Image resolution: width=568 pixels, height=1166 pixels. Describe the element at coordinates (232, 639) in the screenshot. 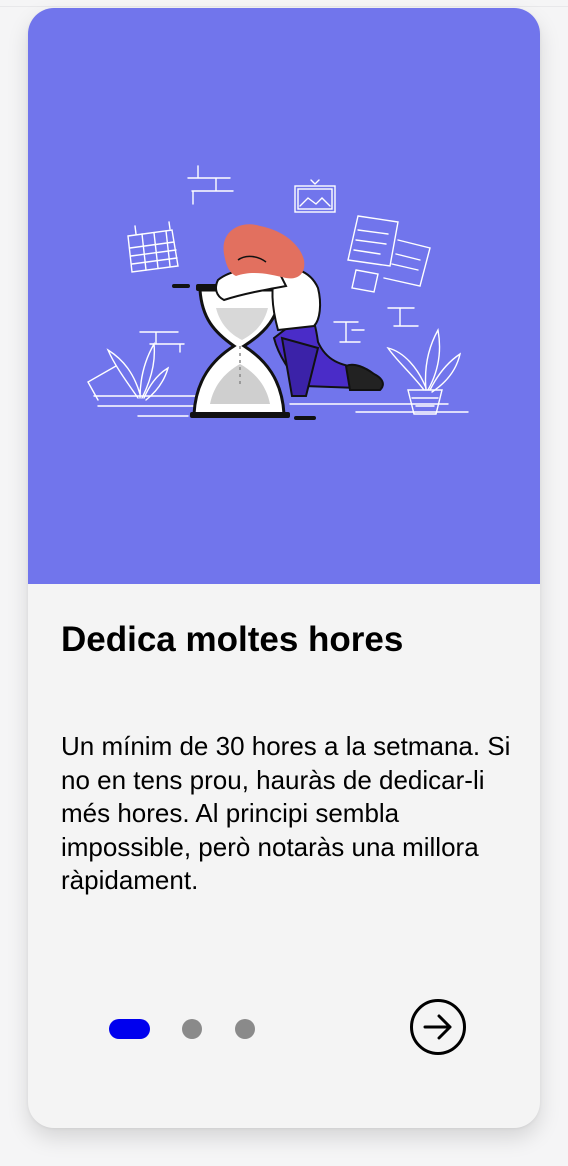

I see `slide-title: Dedica moltes hores` at that location.